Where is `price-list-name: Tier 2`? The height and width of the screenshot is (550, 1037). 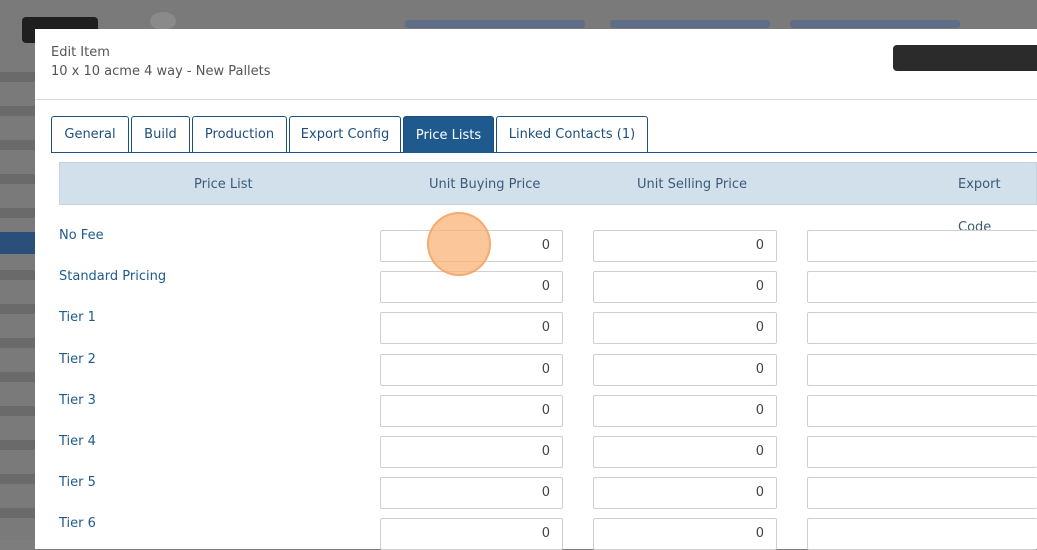 price-list-name: Tier 2 is located at coordinates (77, 359).